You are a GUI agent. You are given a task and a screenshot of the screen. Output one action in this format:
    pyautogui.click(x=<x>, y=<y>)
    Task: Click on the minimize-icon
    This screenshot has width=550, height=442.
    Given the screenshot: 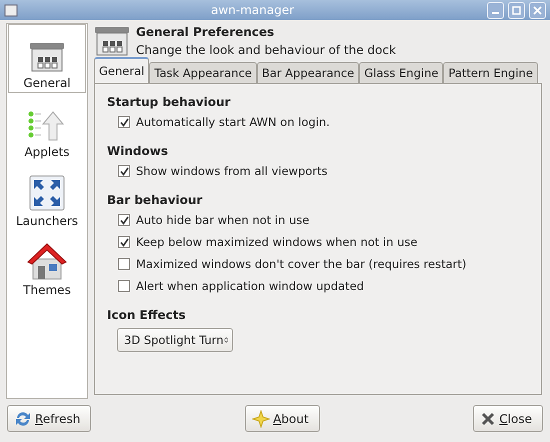 What is the action you would take?
    pyautogui.click(x=495, y=13)
    